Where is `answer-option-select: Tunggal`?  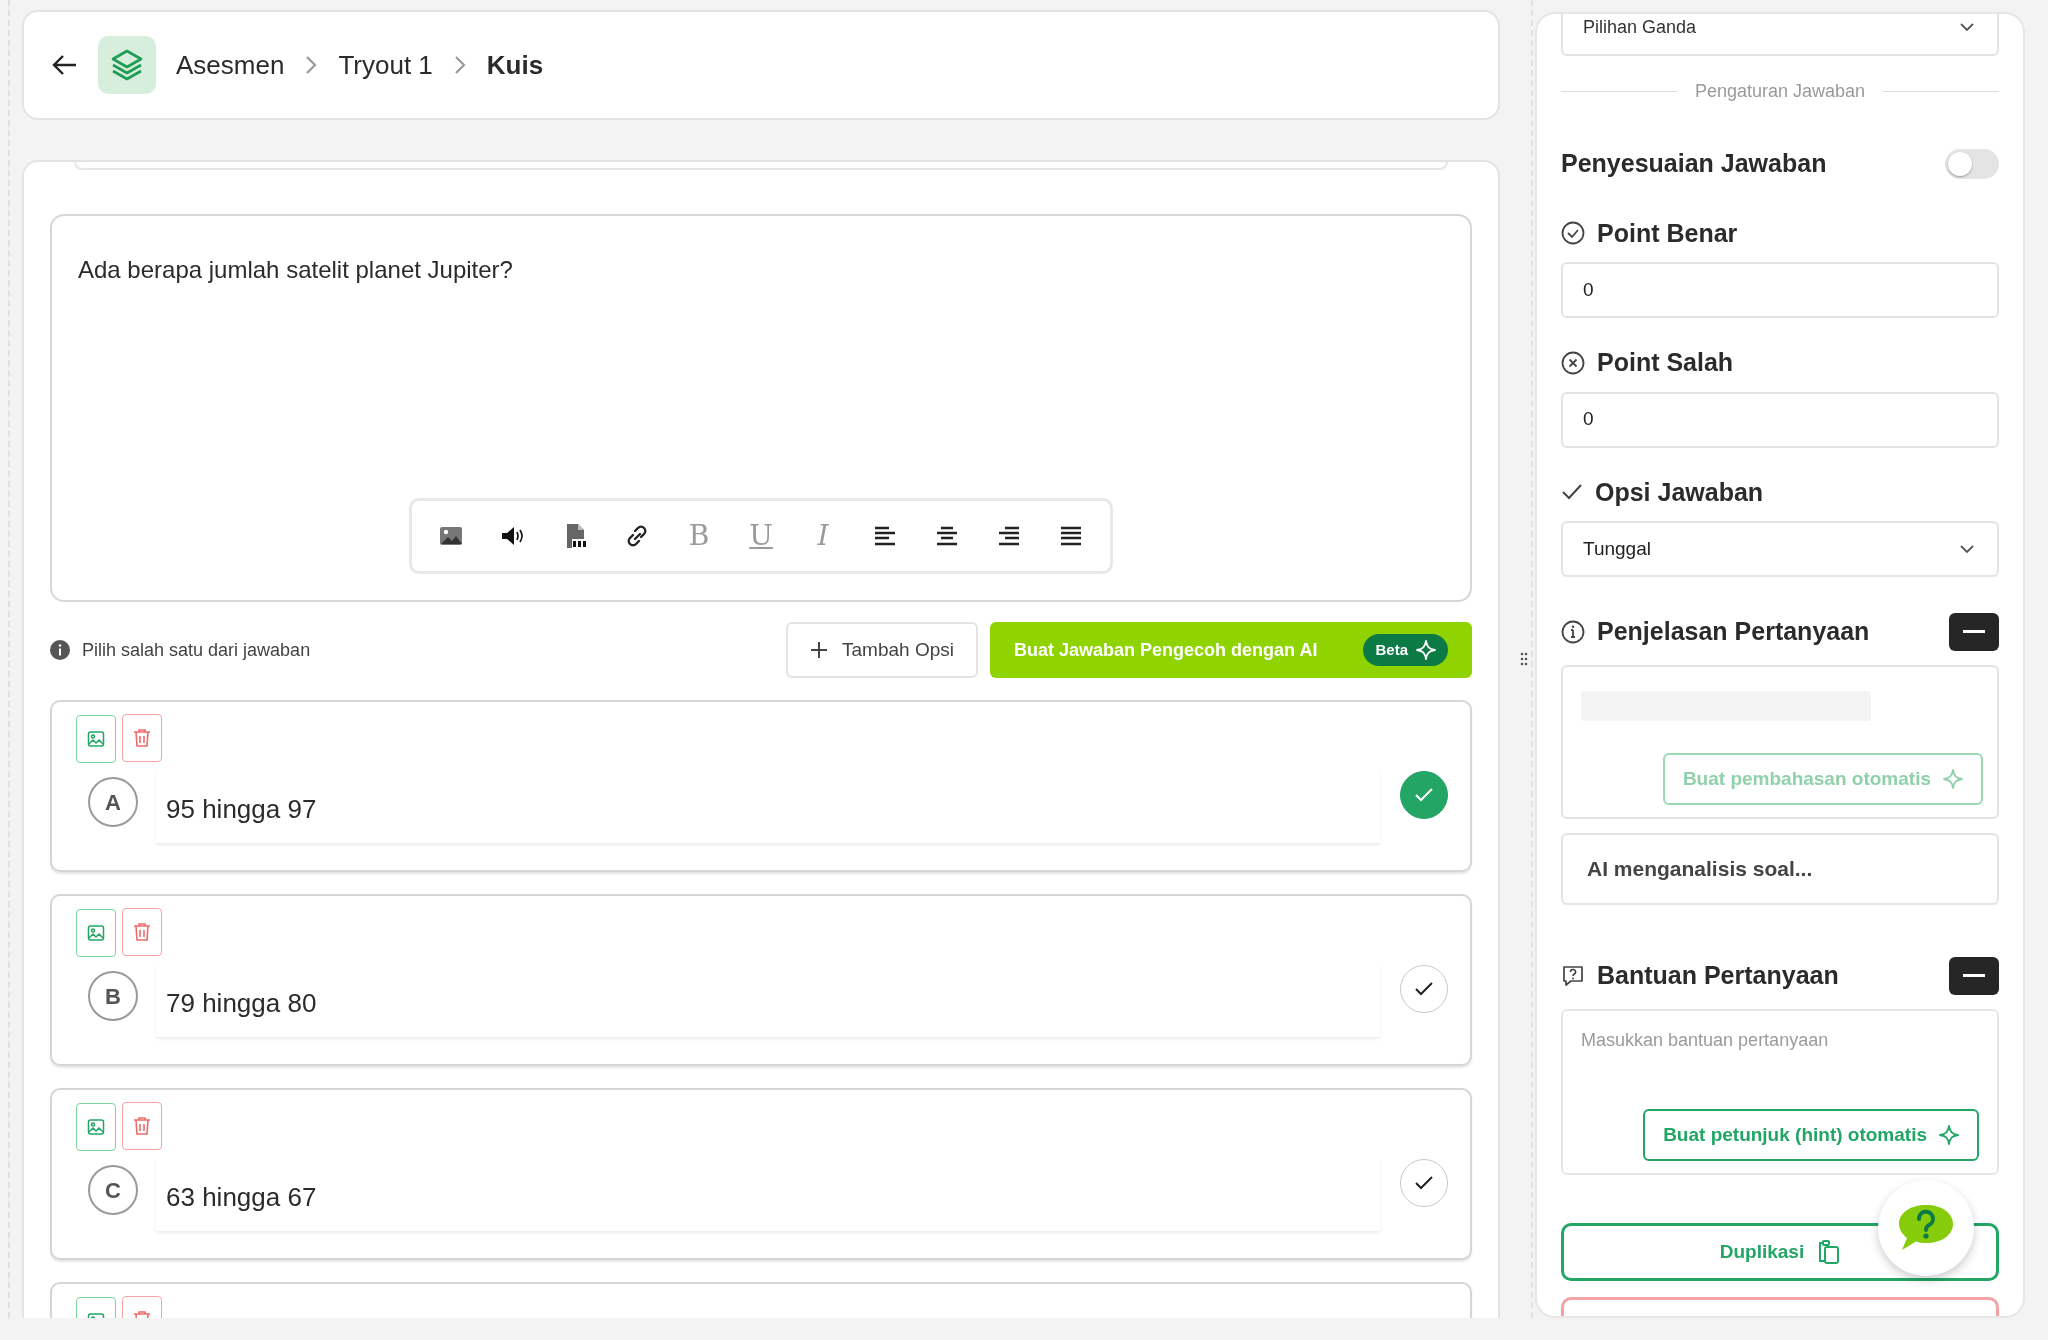
answer-option-select: Tunggal is located at coordinates (1780, 549).